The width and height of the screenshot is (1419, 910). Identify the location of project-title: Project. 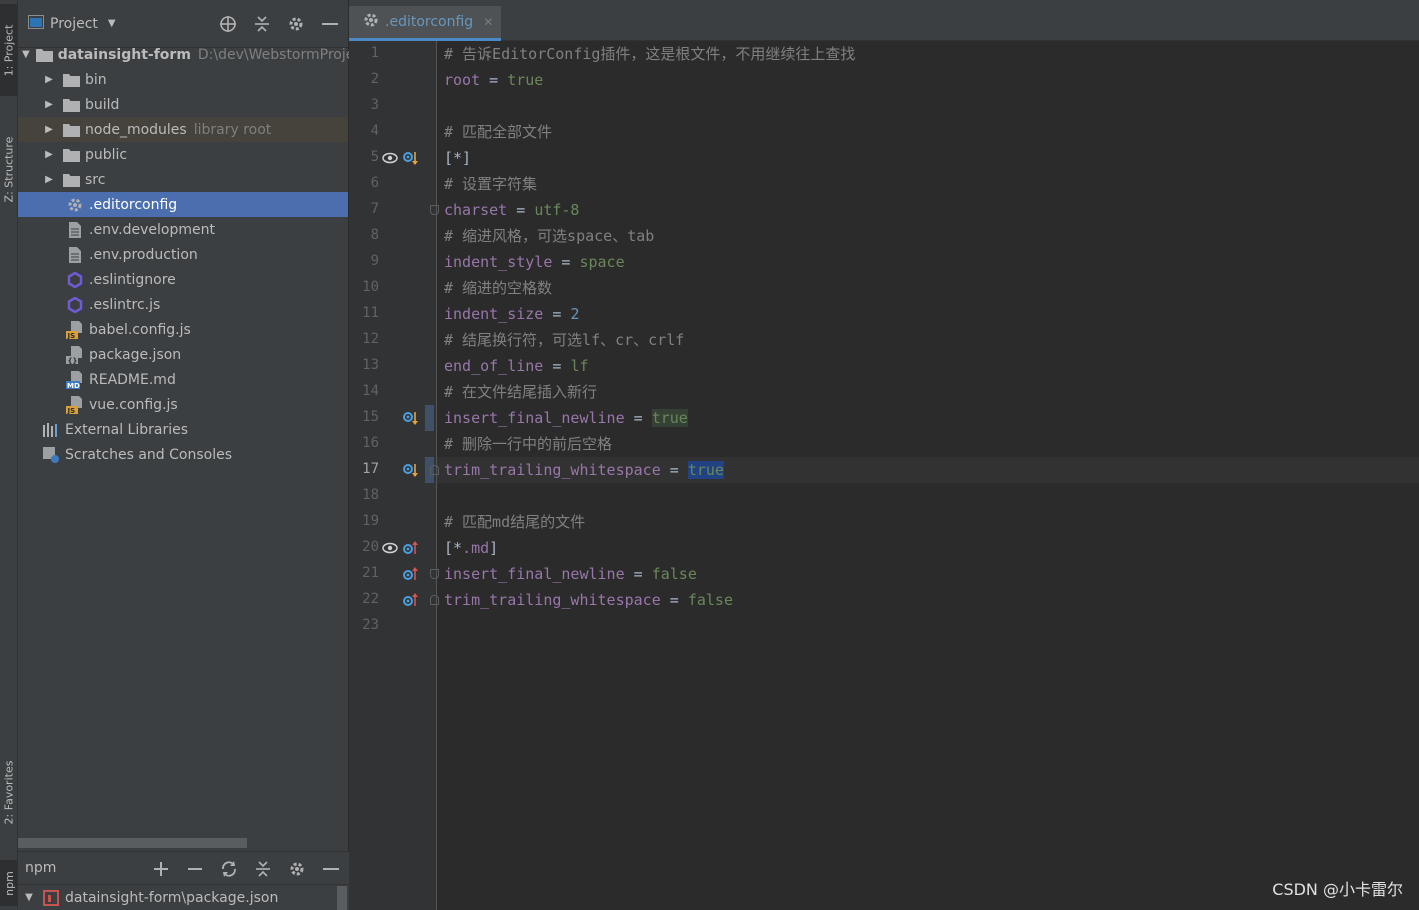
(74, 23).